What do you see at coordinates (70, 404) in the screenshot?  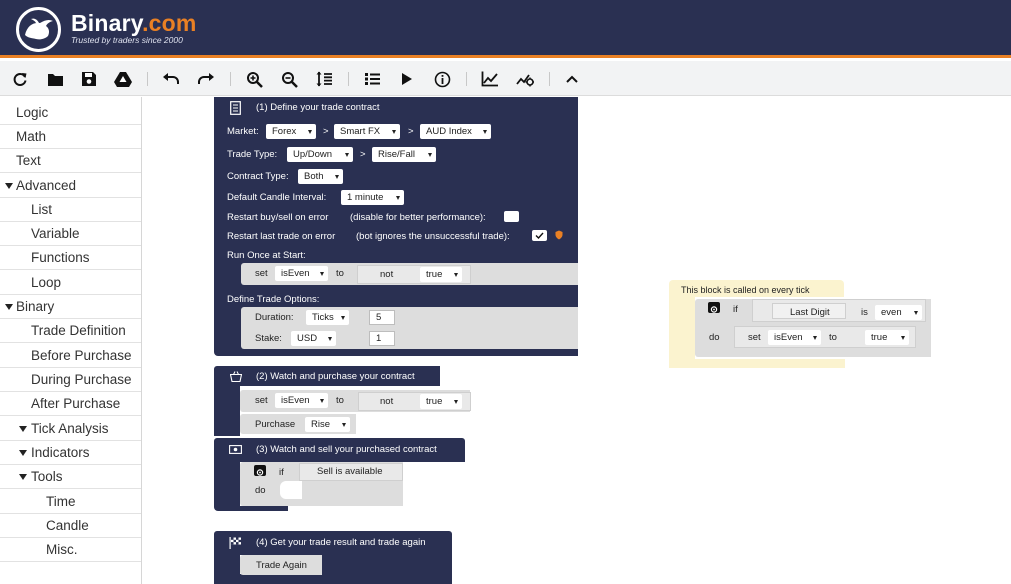 I see `sidebar-item-after-purchase: After Purchase` at bounding box center [70, 404].